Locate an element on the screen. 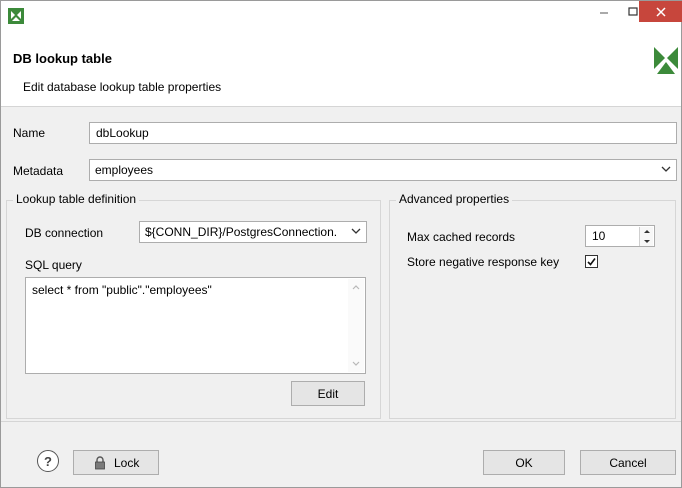 This screenshot has width=682, height=488. name-field: dbLookup is located at coordinates (383, 133).